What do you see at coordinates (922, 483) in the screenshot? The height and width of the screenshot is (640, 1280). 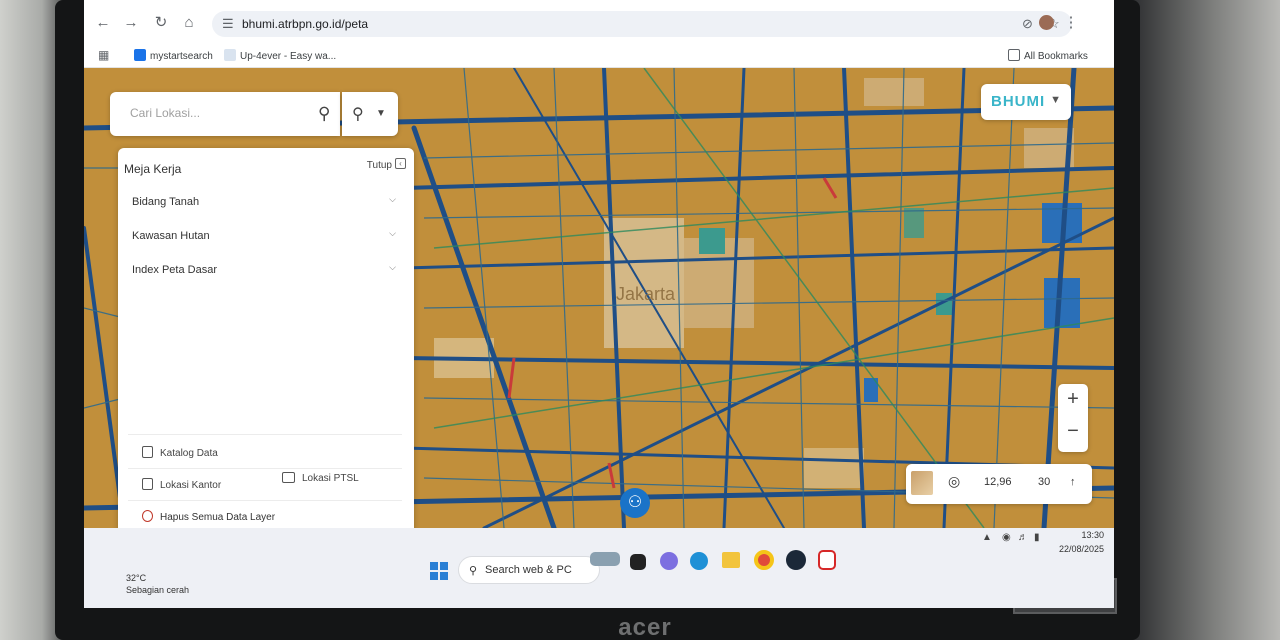 I see `basemap-thumbnail` at bounding box center [922, 483].